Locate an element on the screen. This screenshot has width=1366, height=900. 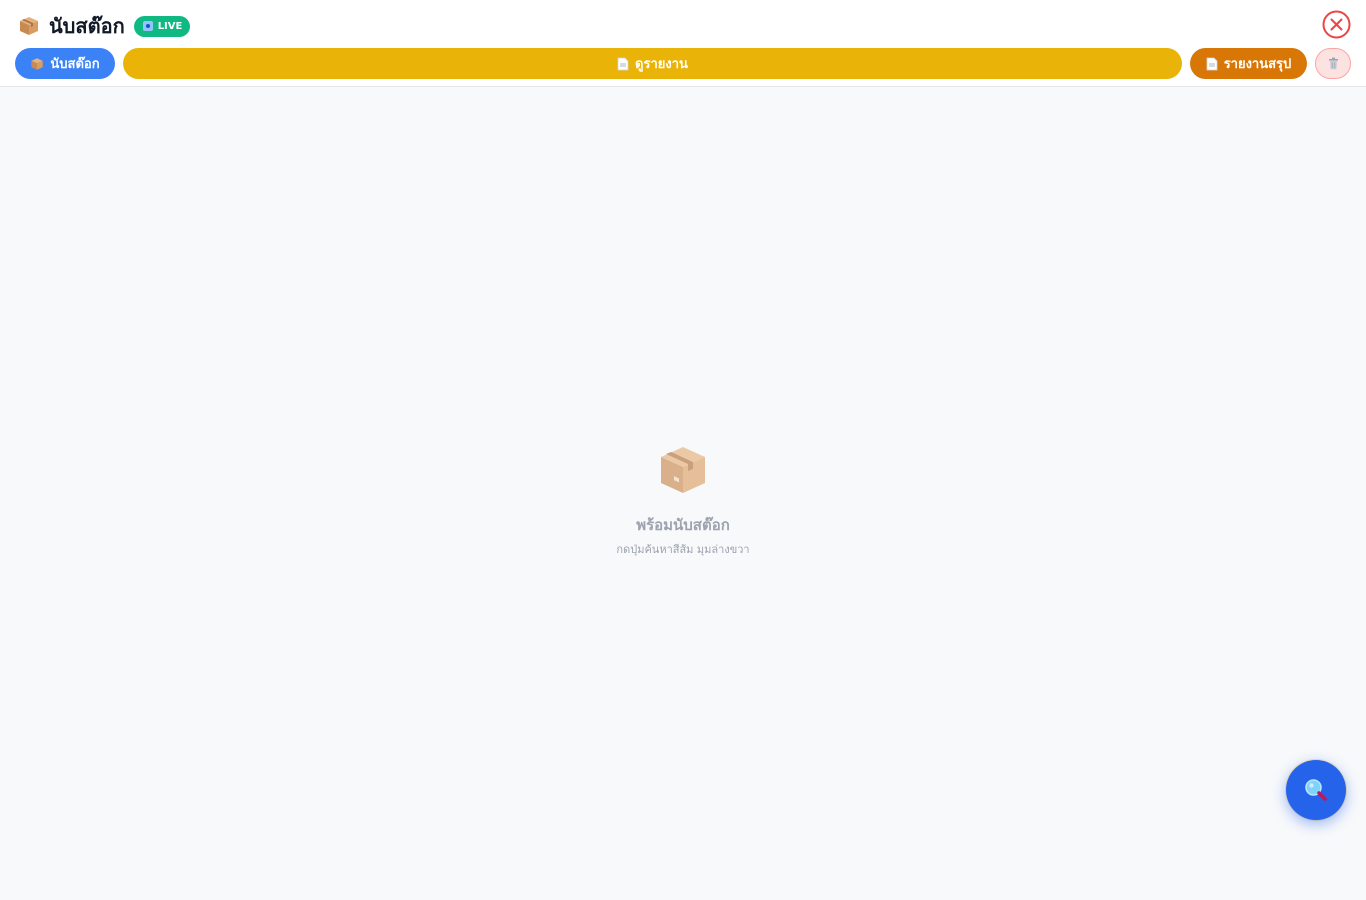
clear-button is located at coordinates (1333, 63).